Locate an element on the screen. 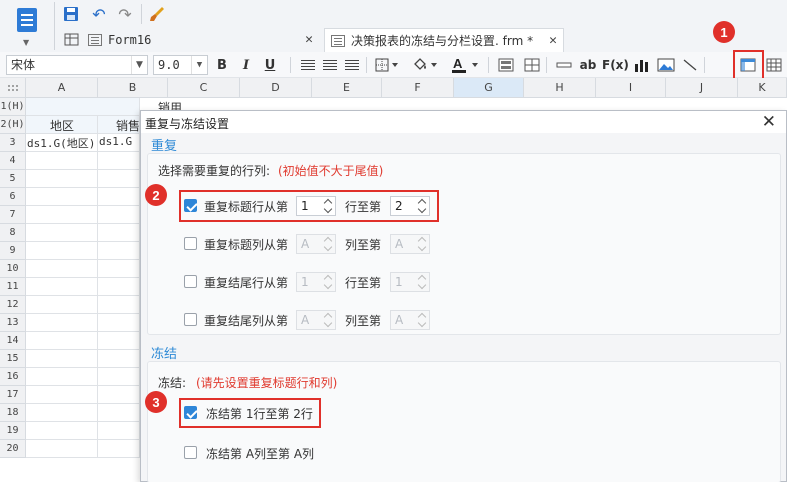 The image size is (787, 482). border-button is located at coordinates (387, 65).